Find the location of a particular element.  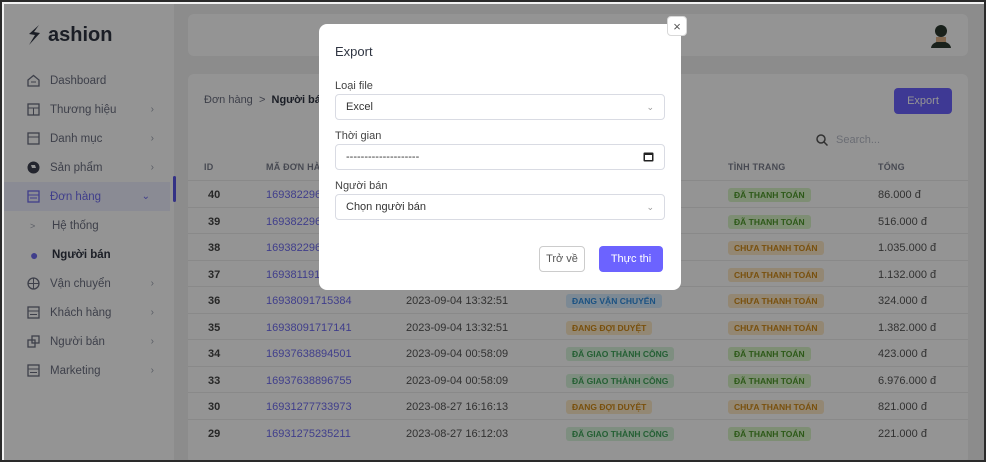

seller-label: Người bán is located at coordinates (361, 186).